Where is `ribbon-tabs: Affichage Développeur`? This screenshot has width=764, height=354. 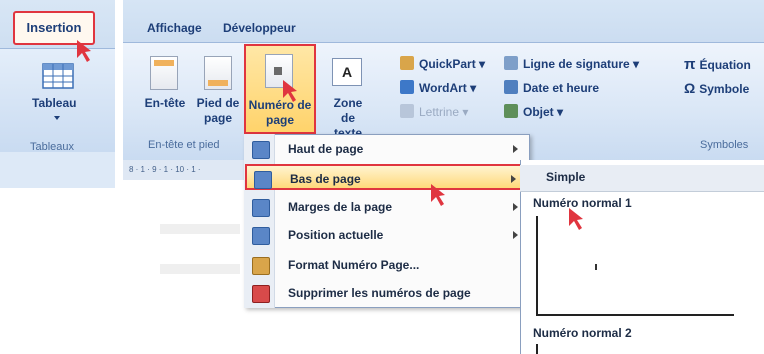 ribbon-tabs: Affichage Développeur is located at coordinates (443, 28).